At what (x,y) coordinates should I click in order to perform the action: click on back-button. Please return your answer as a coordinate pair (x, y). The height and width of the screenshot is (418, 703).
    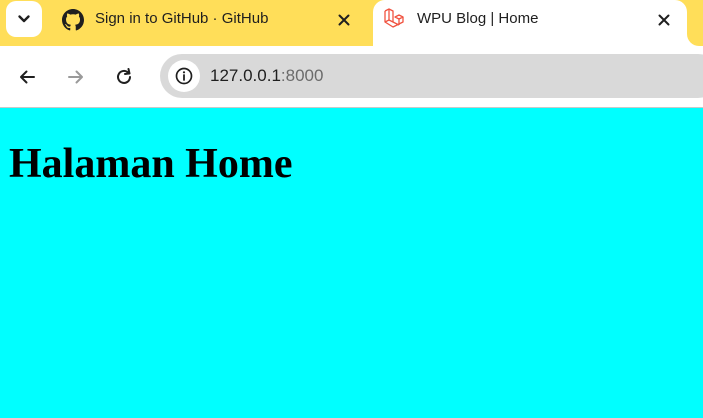
    Looking at the image, I should click on (27, 77).